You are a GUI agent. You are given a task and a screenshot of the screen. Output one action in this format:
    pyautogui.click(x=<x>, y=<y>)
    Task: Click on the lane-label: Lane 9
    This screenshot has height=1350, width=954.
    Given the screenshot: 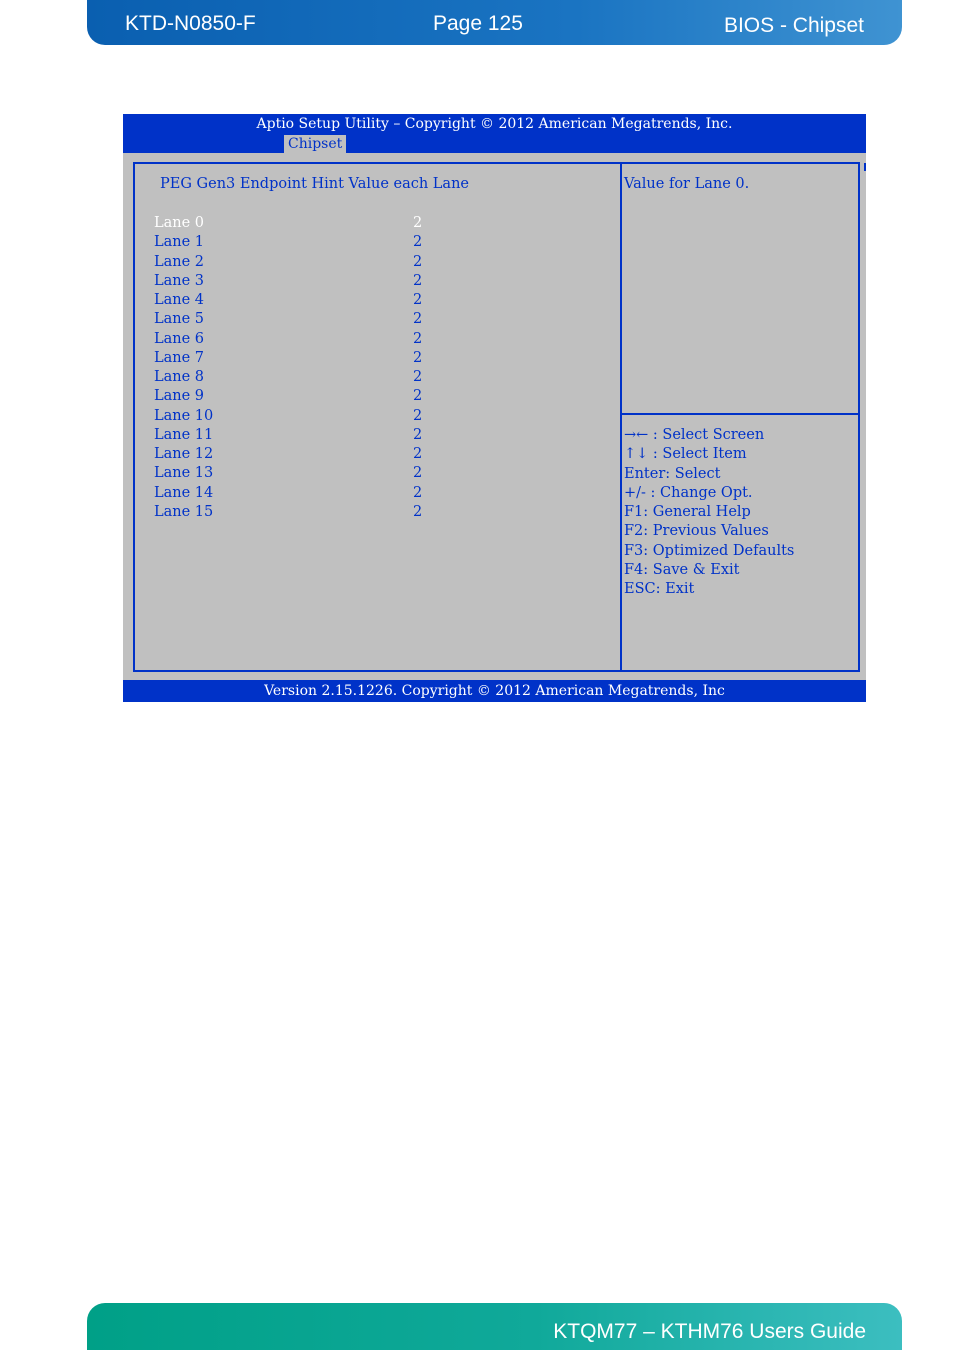 What is the action you would take?
    pyautogui.click(x=179, y=396)
    